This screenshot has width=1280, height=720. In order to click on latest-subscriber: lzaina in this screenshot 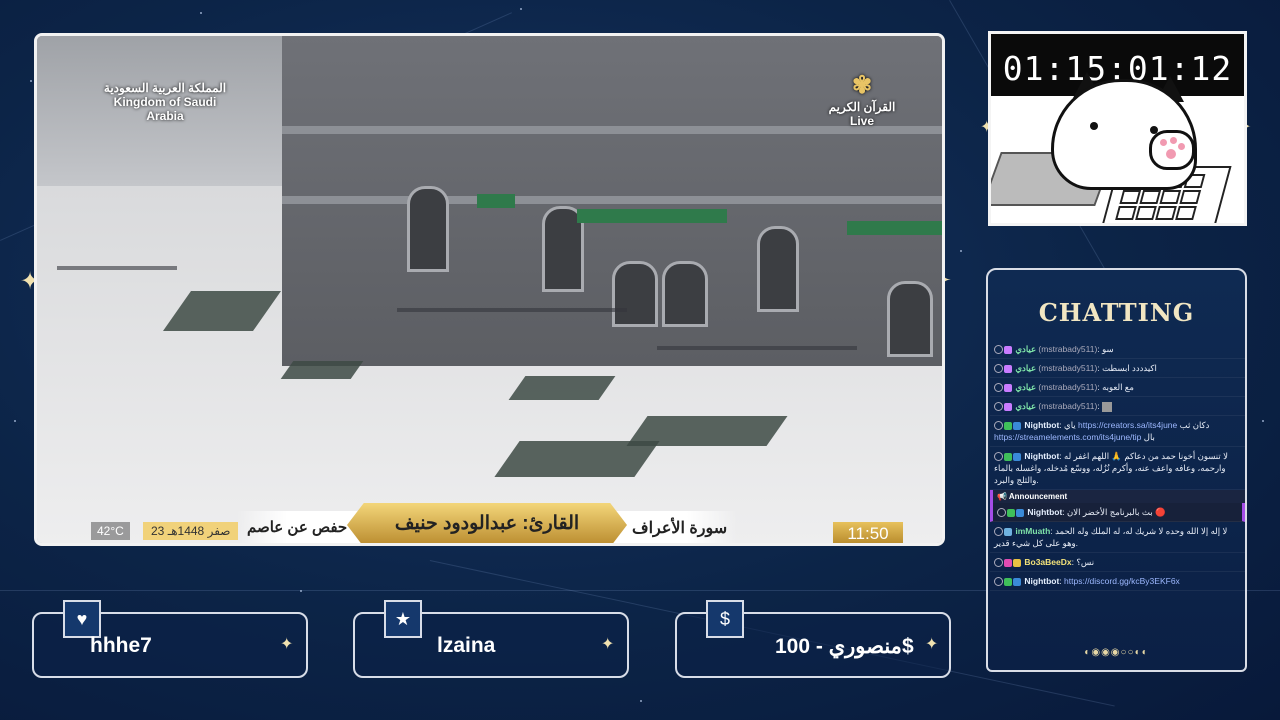, I will do `click(466, 645)`.